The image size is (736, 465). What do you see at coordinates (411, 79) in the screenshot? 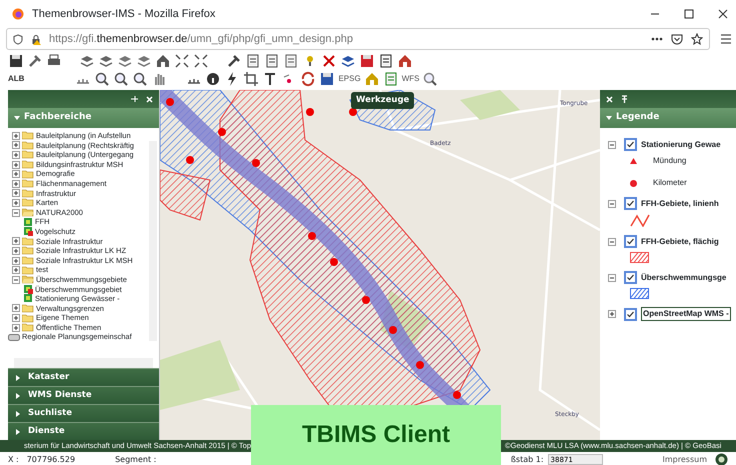
I see `tool-label: WFS` at bounding box center [411, 79].